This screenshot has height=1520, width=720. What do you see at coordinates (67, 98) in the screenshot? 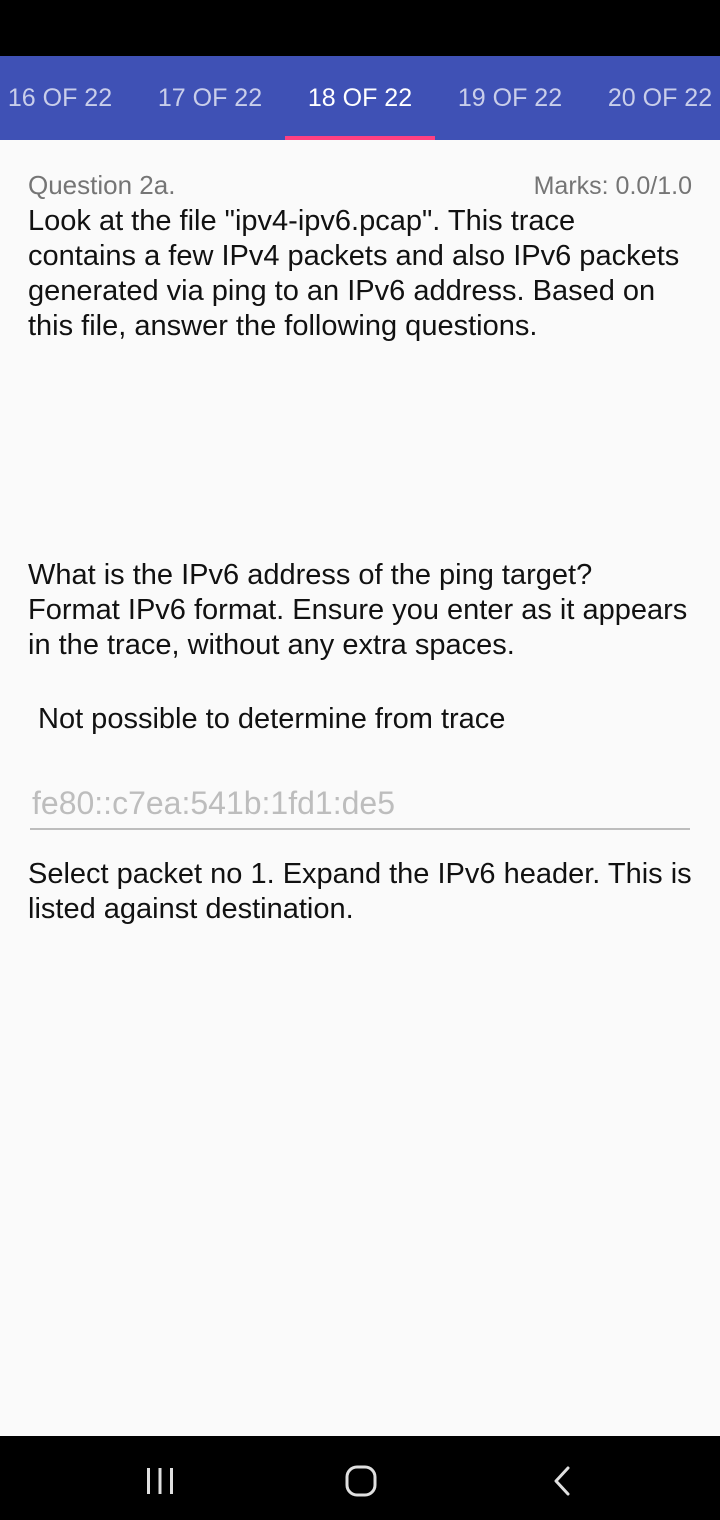
I see `tab-question-16: 16 OF 22` at bounding box center [67, 98].